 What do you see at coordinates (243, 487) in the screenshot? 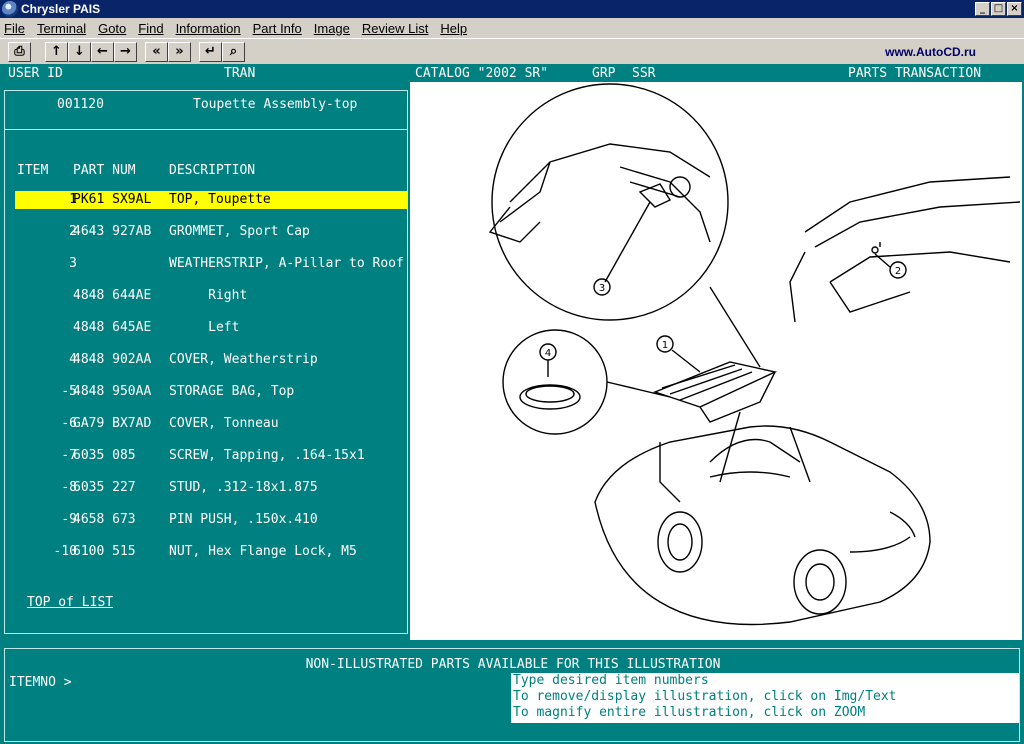
I see `part-description: STUD, .312-18x1.875` at bounding box center [243, 487].